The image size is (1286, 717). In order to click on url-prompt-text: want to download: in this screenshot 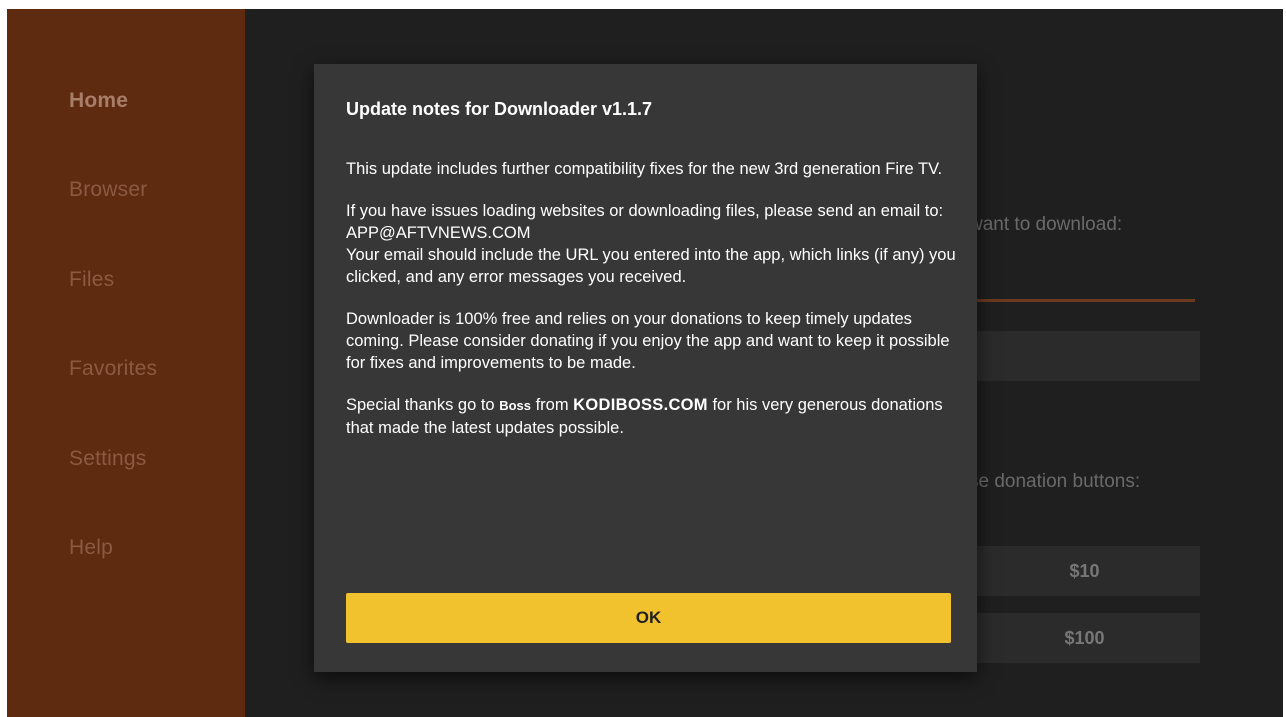, I will do `click(1046, 224)`.